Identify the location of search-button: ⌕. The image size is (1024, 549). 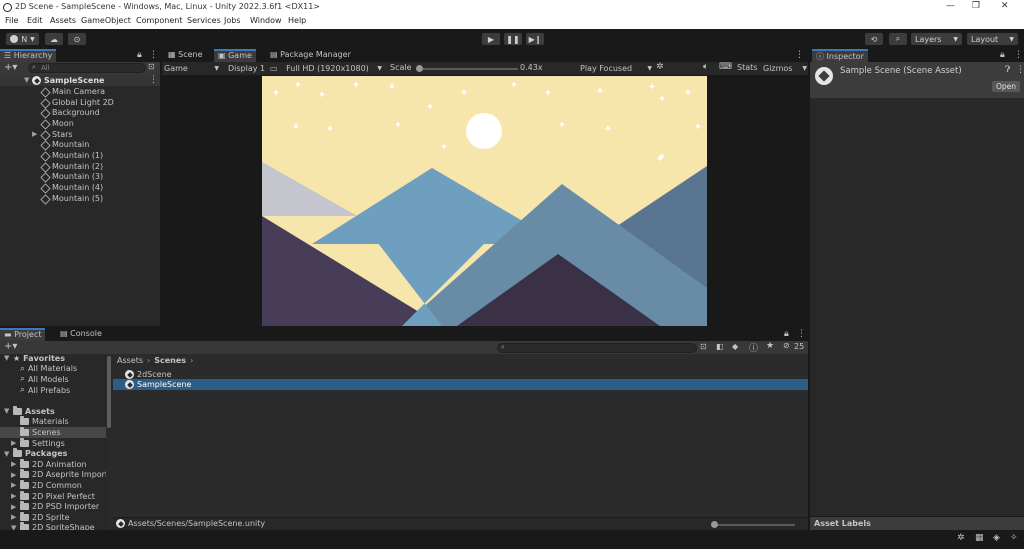
(898, 39).